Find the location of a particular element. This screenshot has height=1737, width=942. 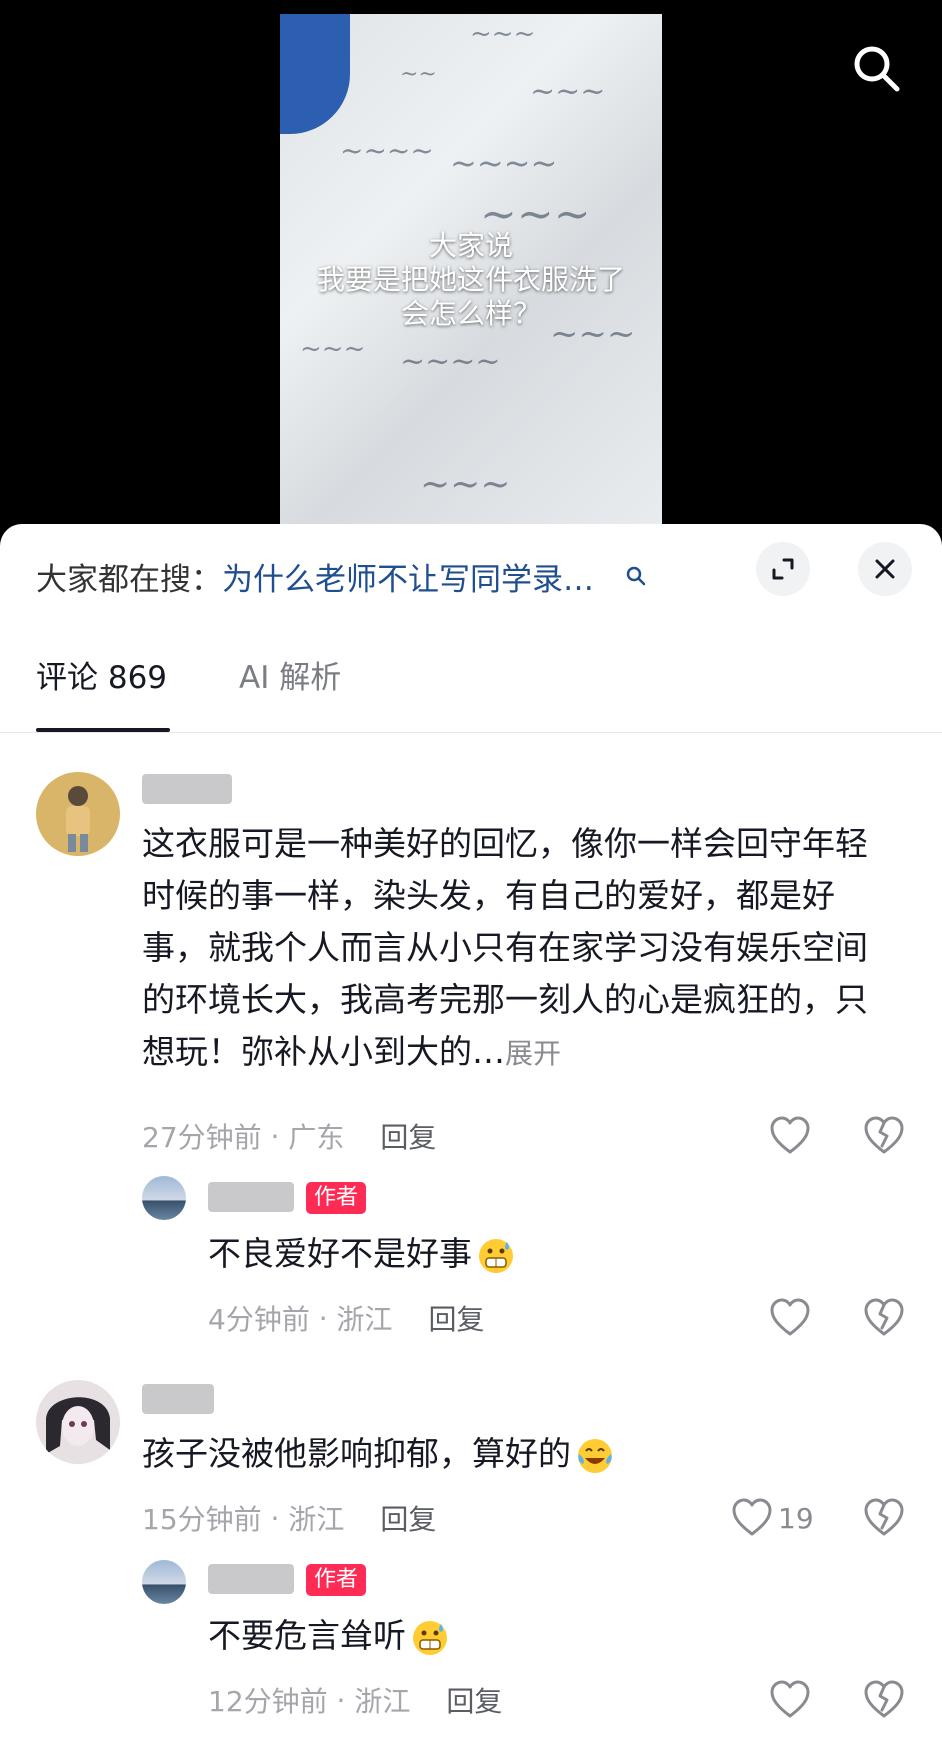

comment-tabs: 评论 869 AI 解析 is located at coordinates (224, 674).